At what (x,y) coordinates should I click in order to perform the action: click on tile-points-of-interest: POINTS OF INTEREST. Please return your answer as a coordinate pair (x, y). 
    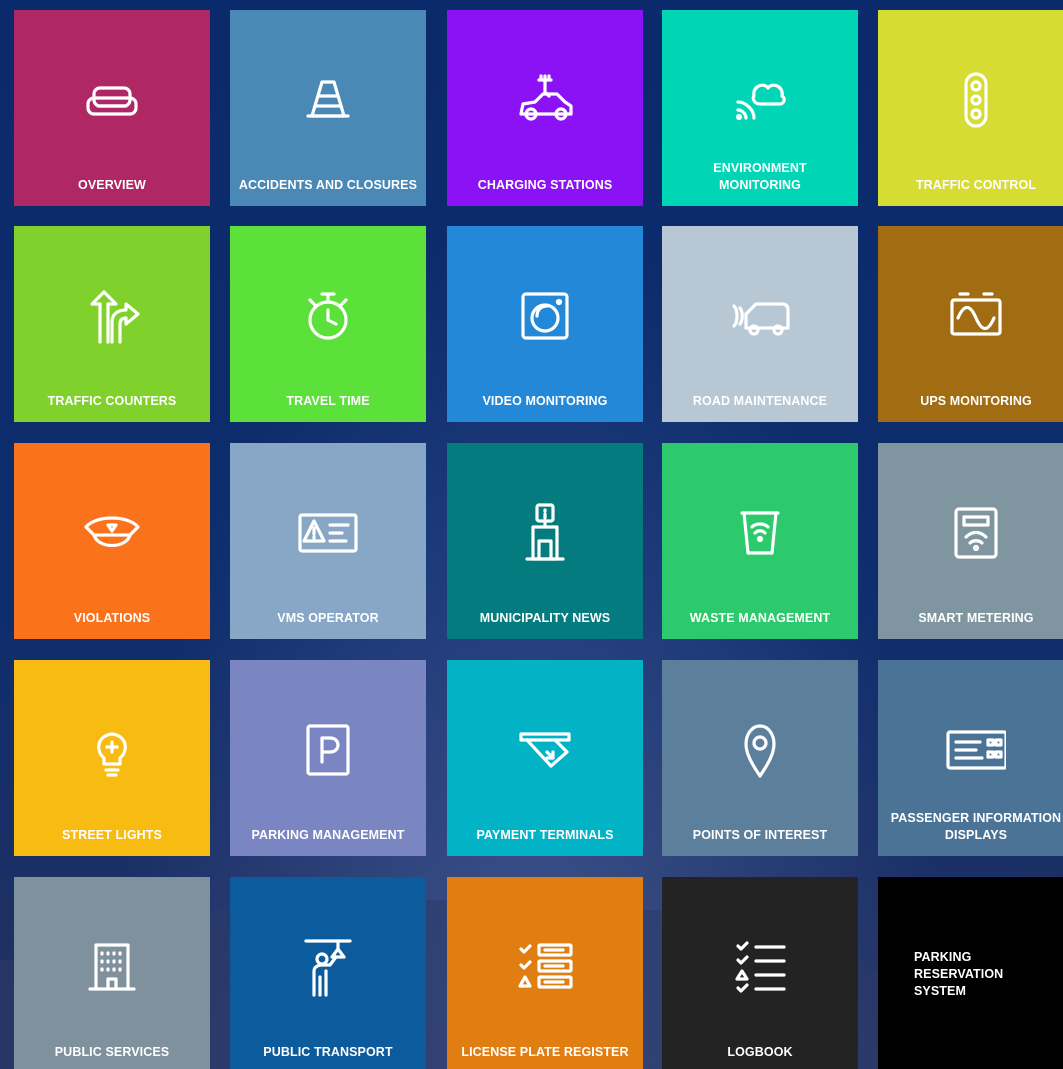
    Looking at the image, I should click on (760, 758).